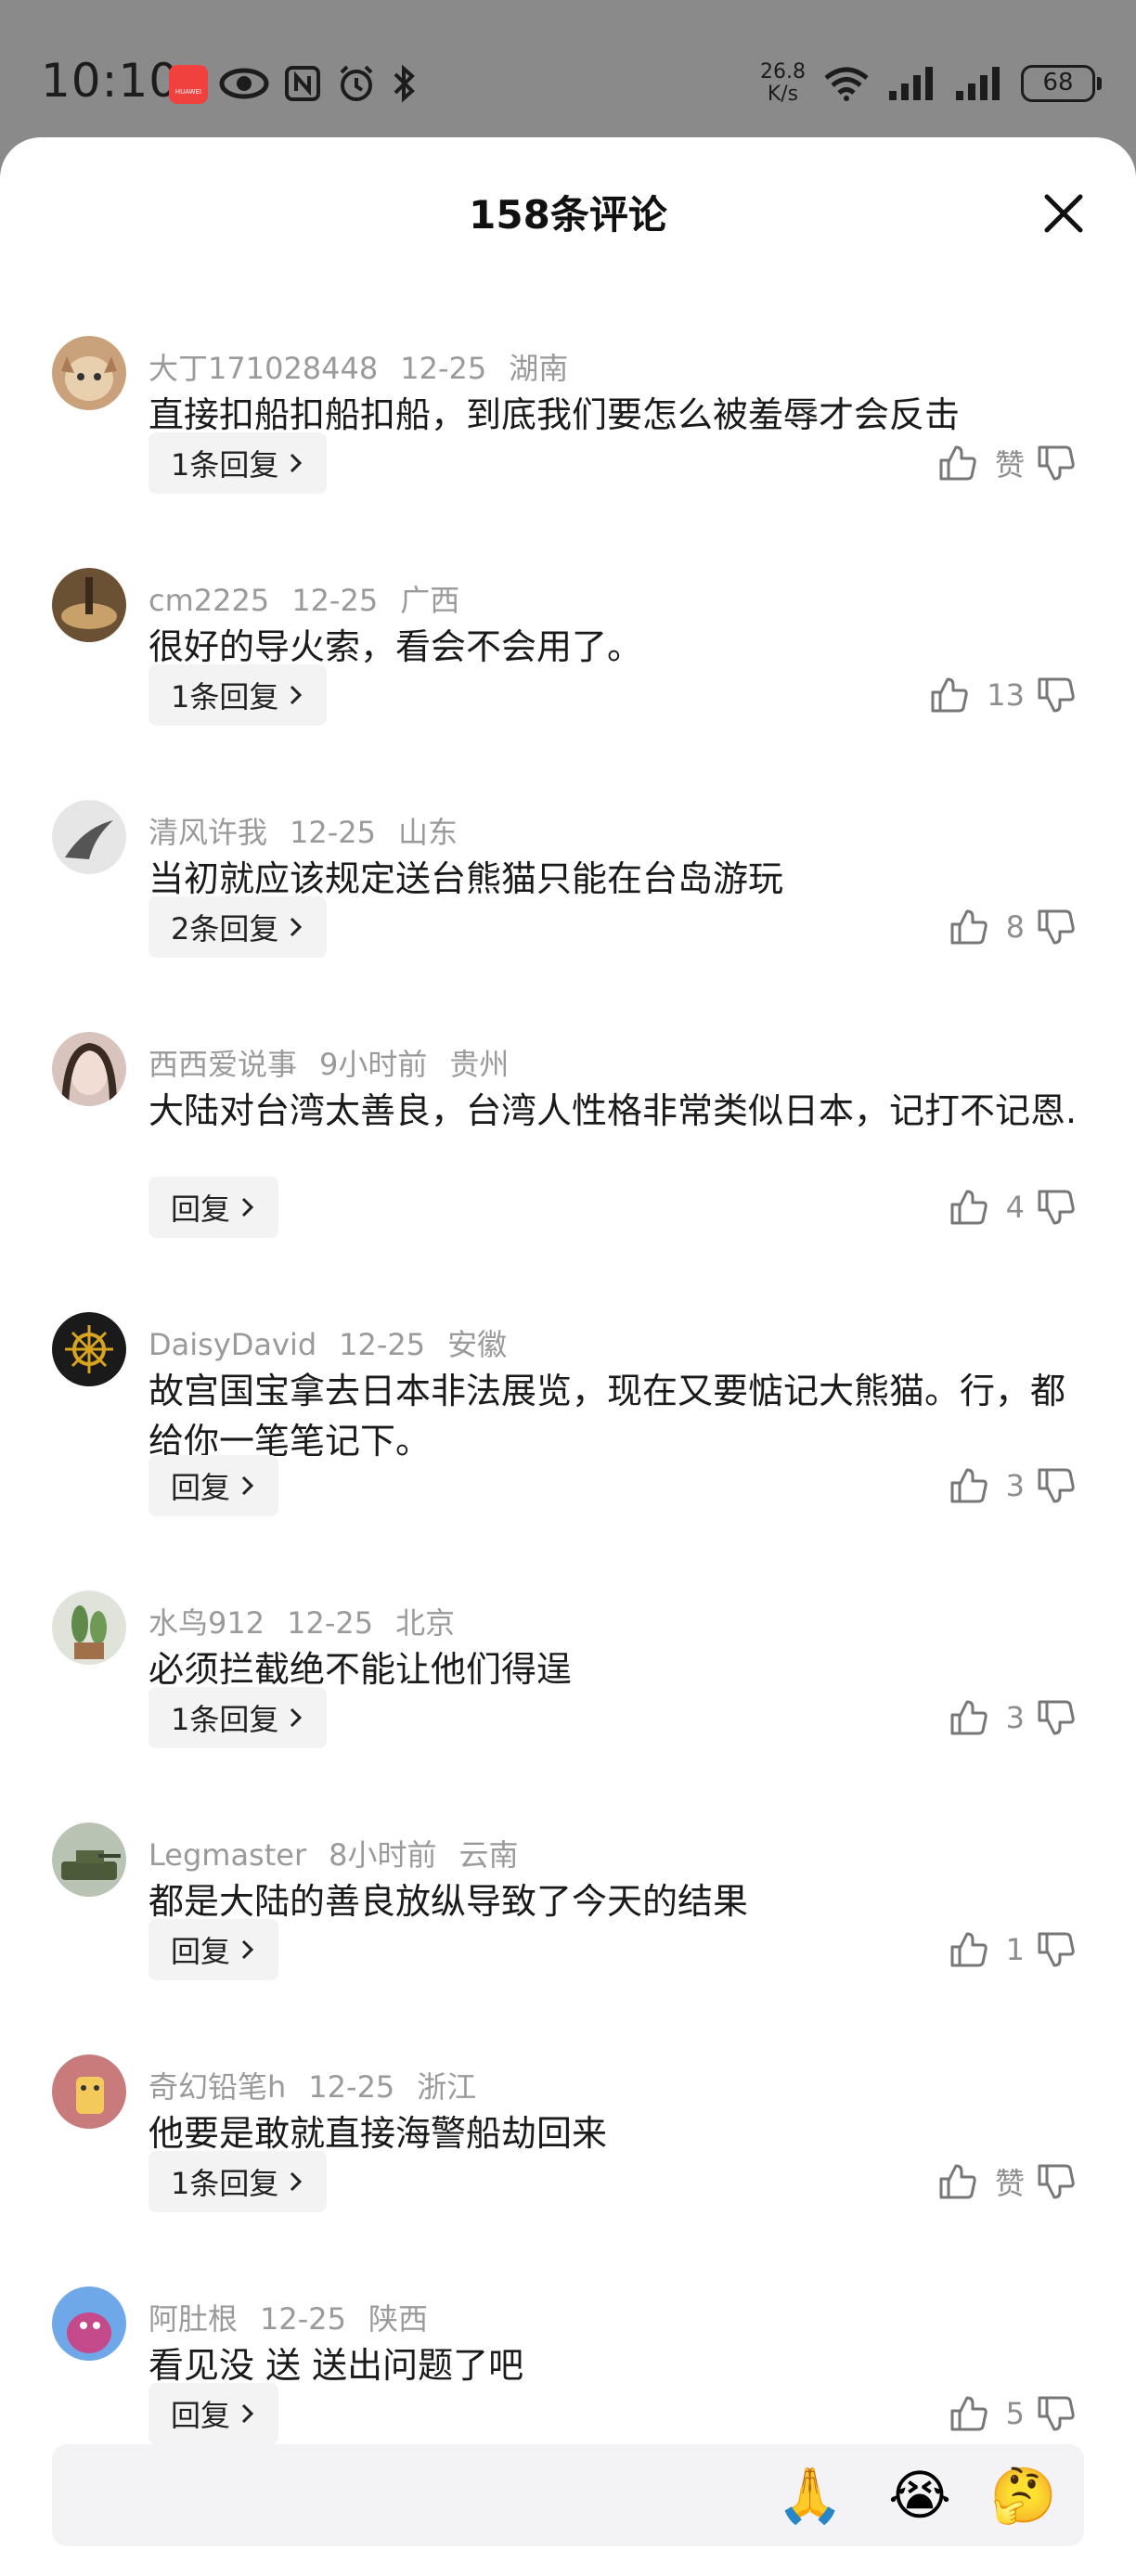 The width and height of the screenshot is (1136, 2576). Describe the element at coordinates (783, 83) in the screenshot. I see `net-speed: 26.8 K/s` at that location.